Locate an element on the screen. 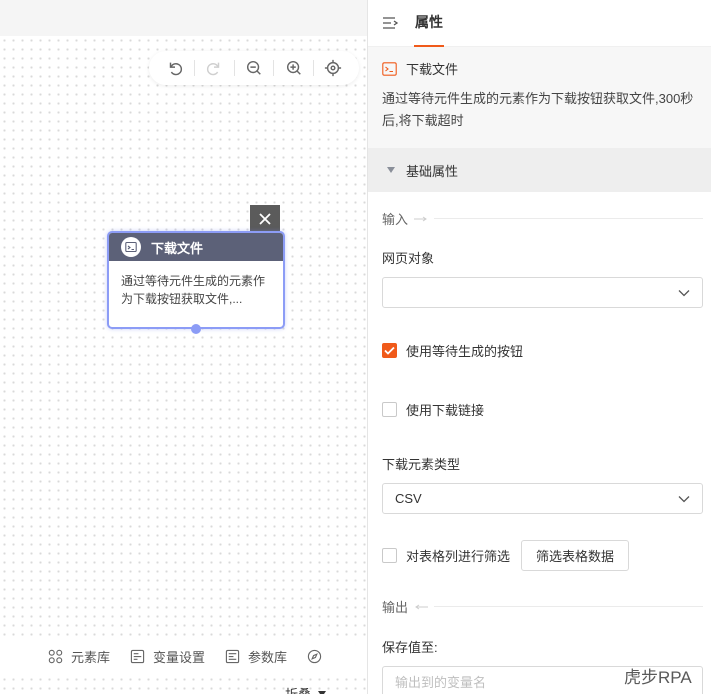 The height and width of the screenshot is (694, 711). output-group-label: 输出 is located at coordinates (395, 607).